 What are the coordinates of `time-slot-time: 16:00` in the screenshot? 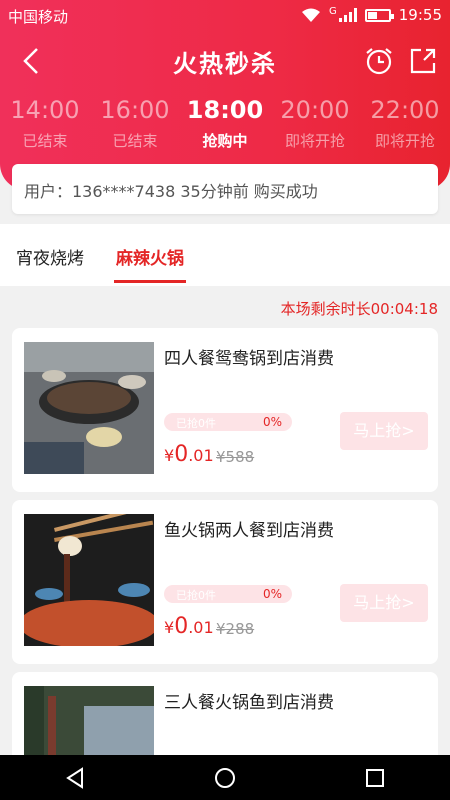 It's located at (135, 110).